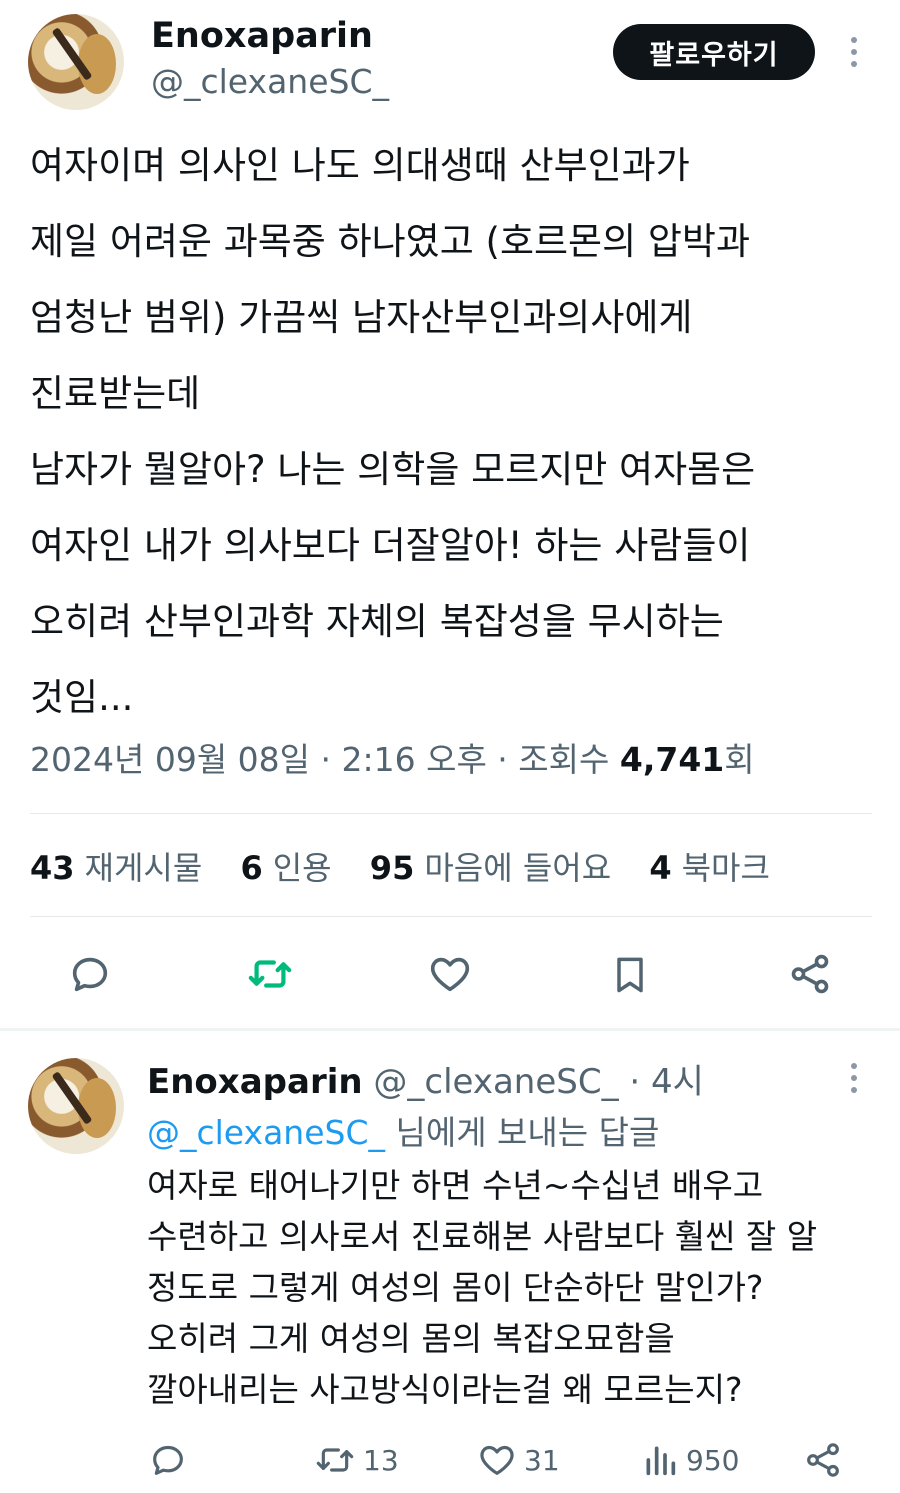  I want to click on share-button, so click(810, 974).